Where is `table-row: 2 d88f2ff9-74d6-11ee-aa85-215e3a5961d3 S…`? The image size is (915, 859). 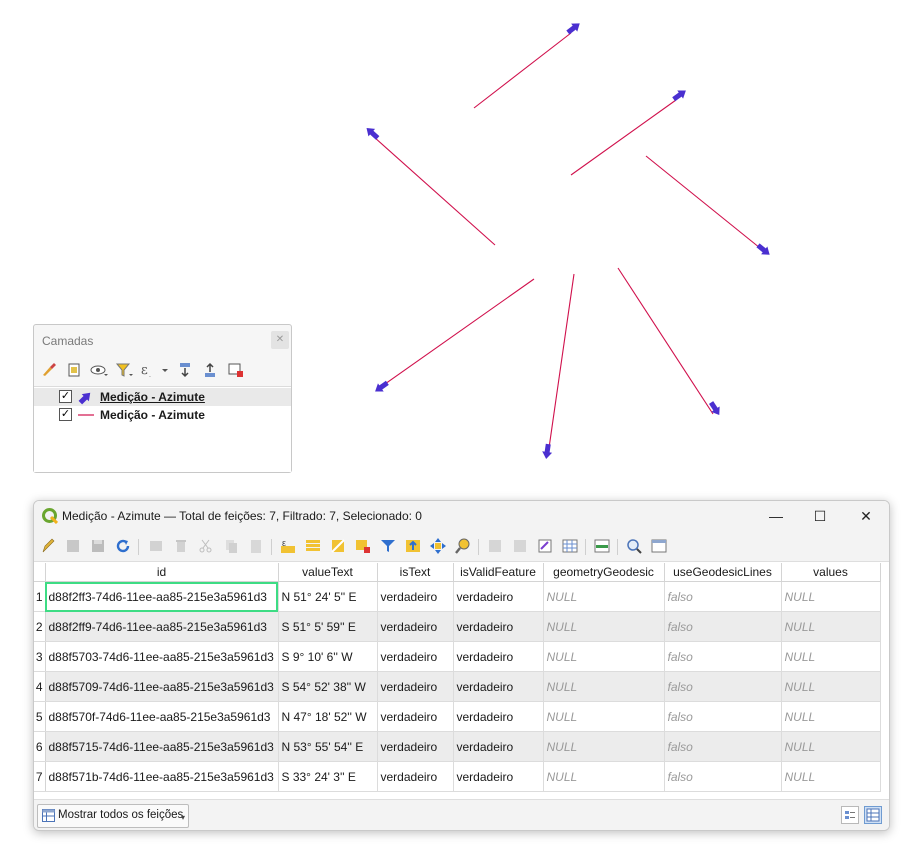 table-row: 2 d88f2ff9-74d6-11ee-aa85-215e3a5961d3 S… is located at coordinates (457, 626).